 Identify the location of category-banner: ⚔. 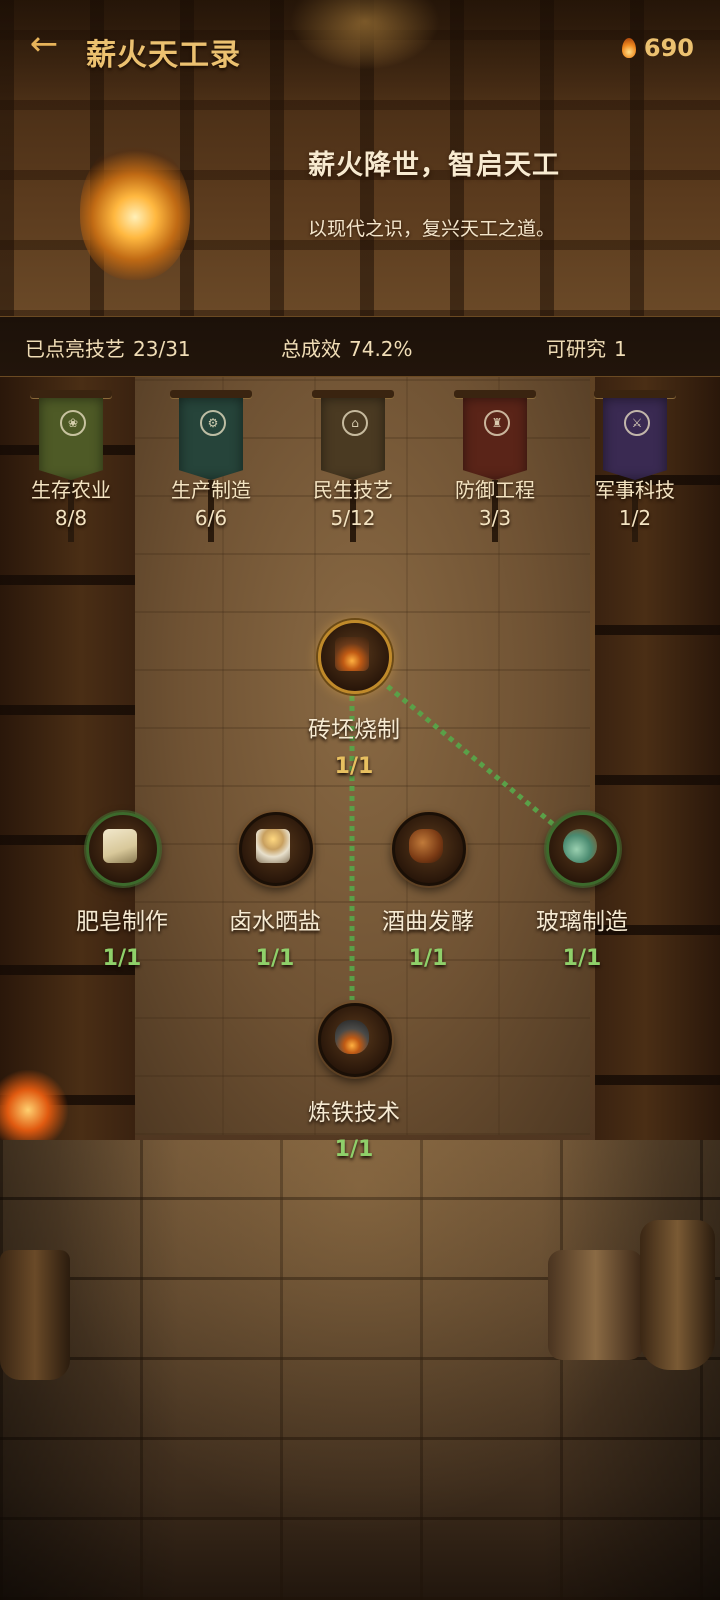
(635, 439).